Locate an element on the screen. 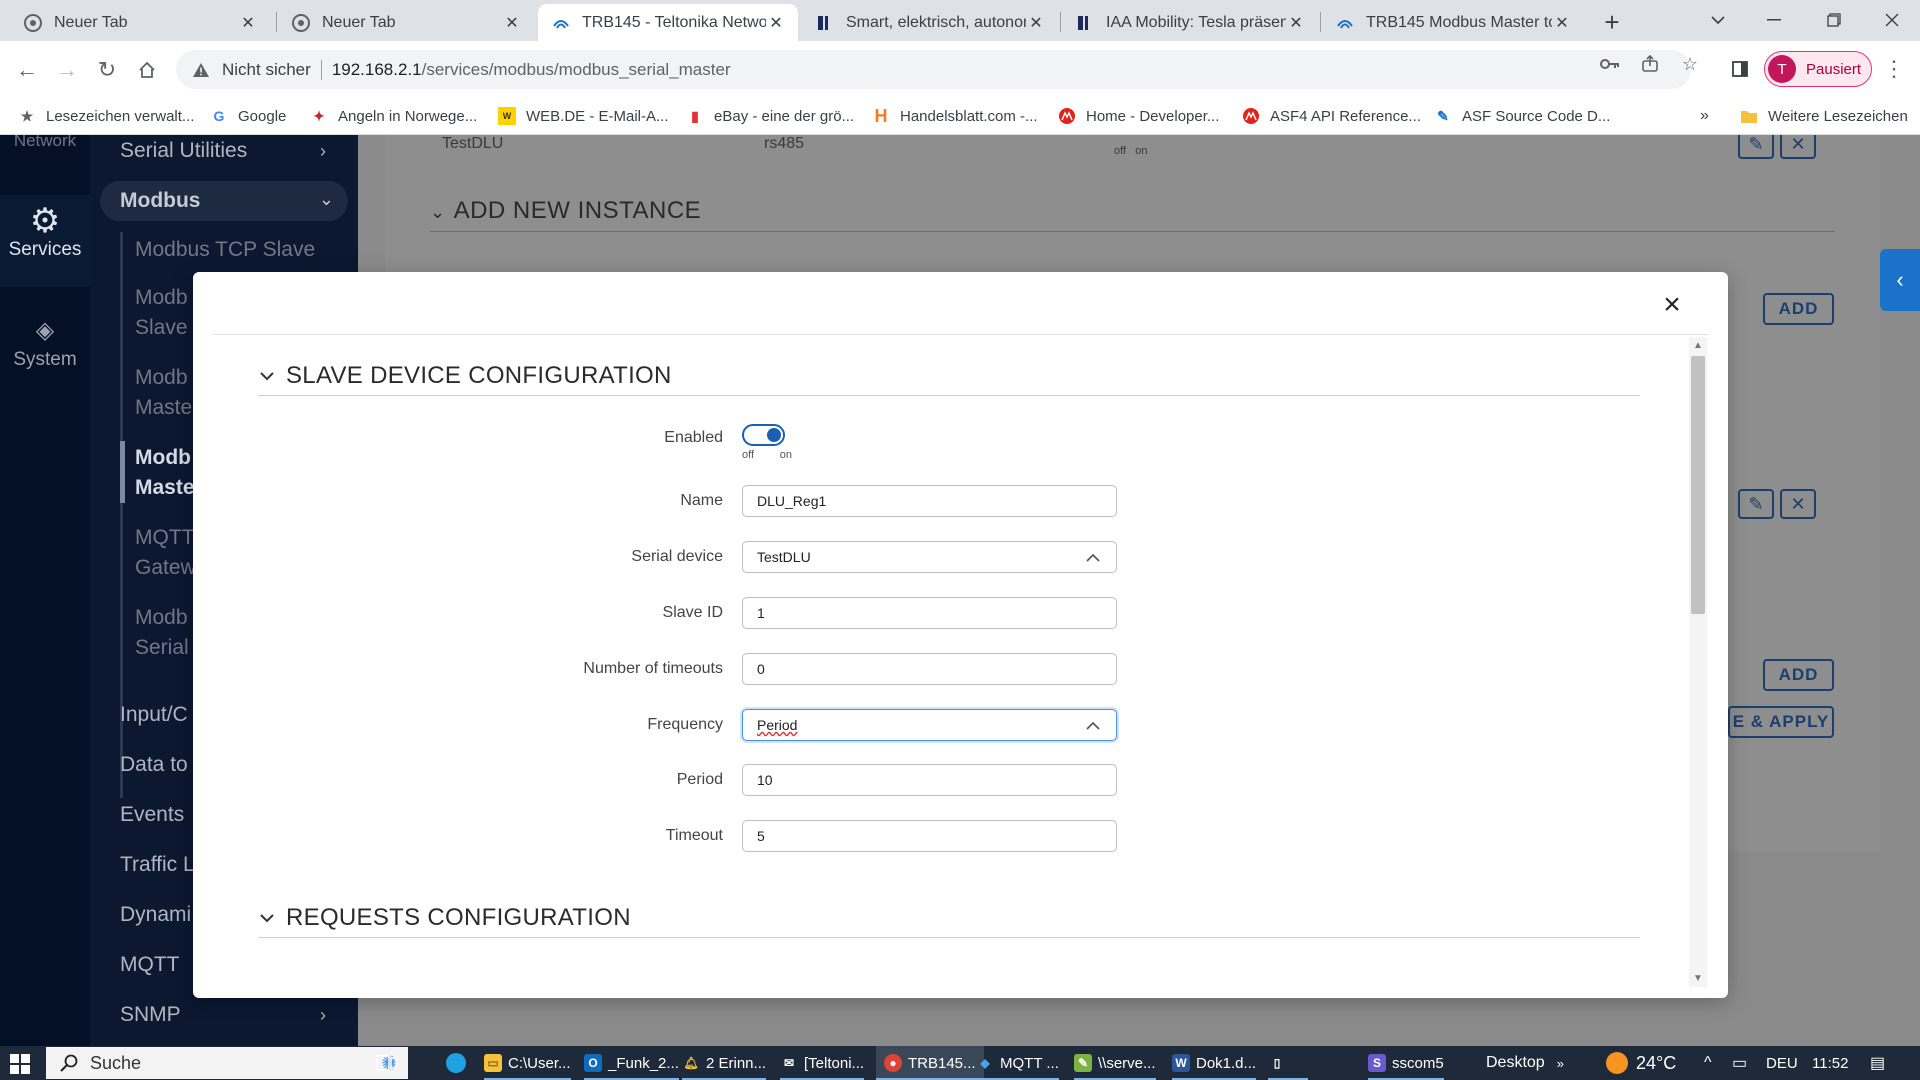  edge-icon is located at coordinates (456, 1063).